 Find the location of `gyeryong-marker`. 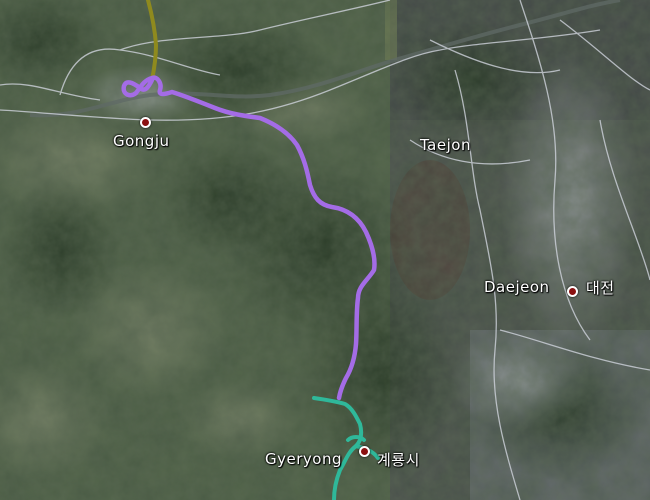

gyeryong-marker is located at coordinates (364, 451).